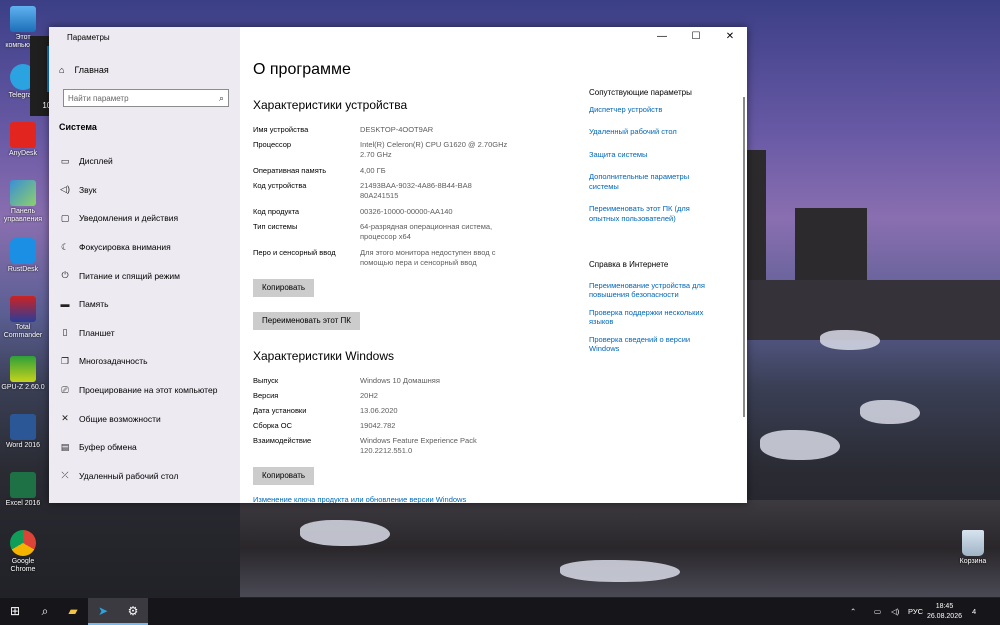 The image size is (1000, 625). What do you see at coordinates (23, 374) in the screenshot?
I see `desktop-icon-gpuz: GPU-Z 2.60.0` at bounding box center [23, 374].